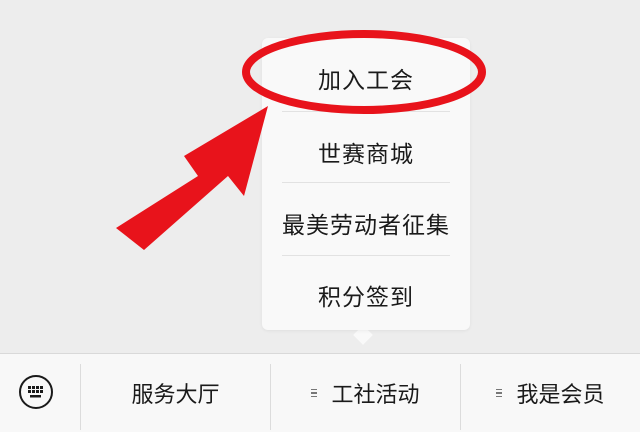  I want to click on red-arrow-icon, so click(192, 178).